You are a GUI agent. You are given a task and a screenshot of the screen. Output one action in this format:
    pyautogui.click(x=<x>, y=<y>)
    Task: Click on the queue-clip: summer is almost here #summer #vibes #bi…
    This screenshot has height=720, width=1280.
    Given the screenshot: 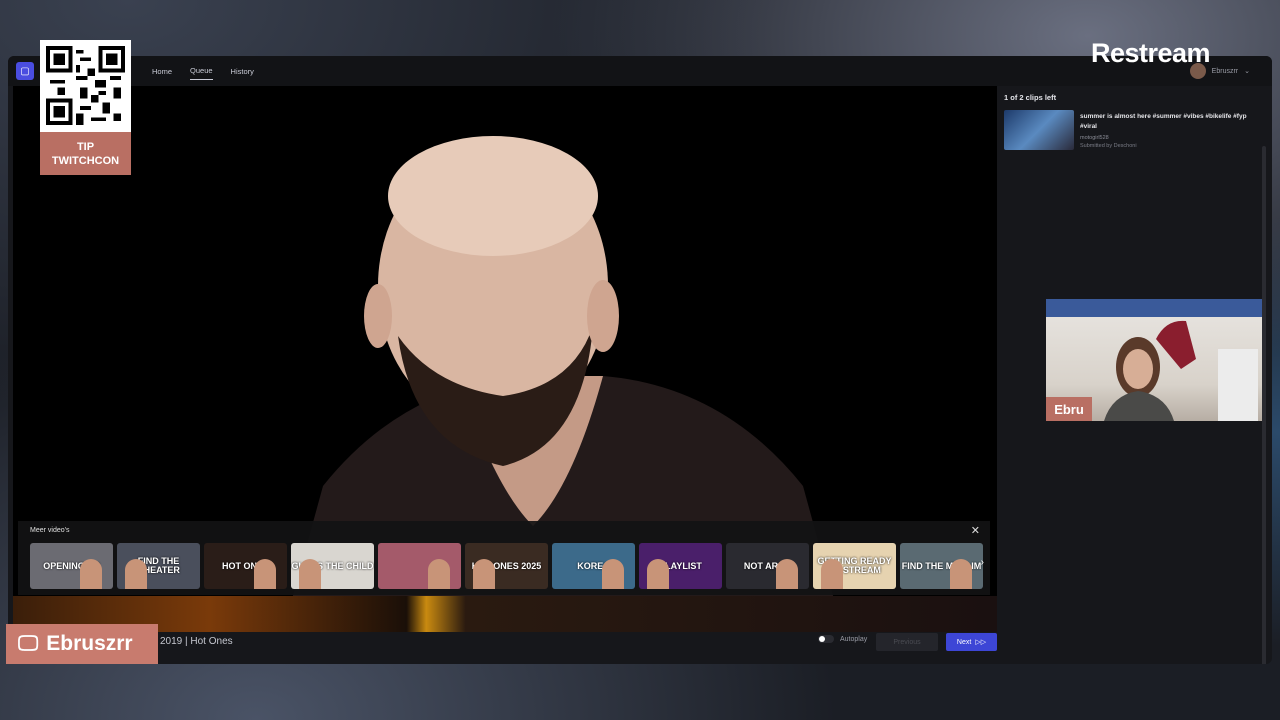 What is the action you would take?
    pyautogui.click(x=1133, y=132)
    